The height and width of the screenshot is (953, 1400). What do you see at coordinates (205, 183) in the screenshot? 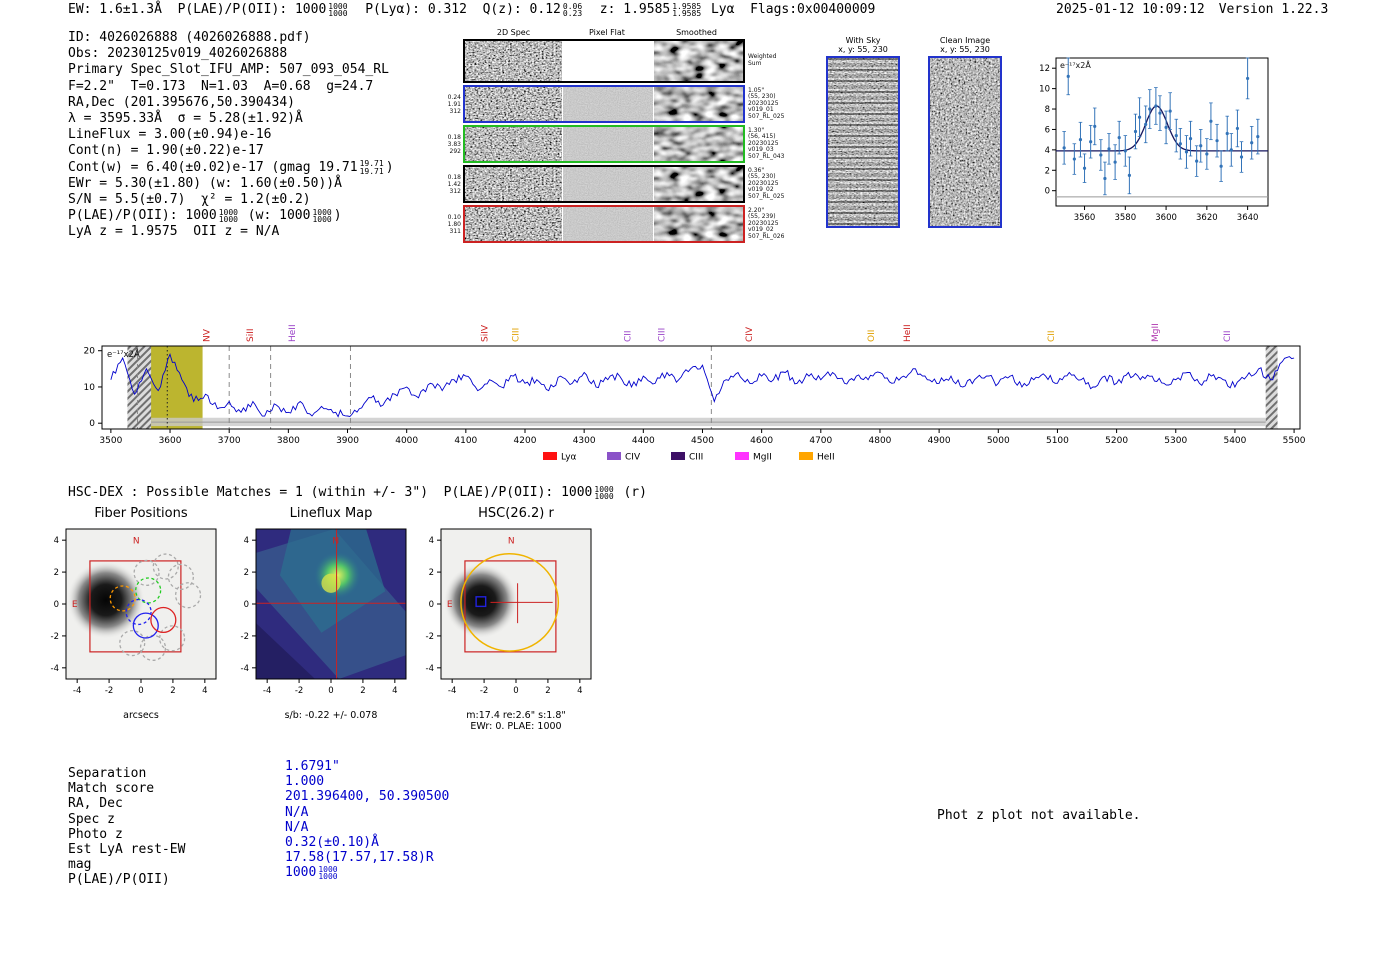
I see `info-line: EWr = 5.30(±1.80) (w: 1.60(±0.50))Å` at bounding box center [205, 183].